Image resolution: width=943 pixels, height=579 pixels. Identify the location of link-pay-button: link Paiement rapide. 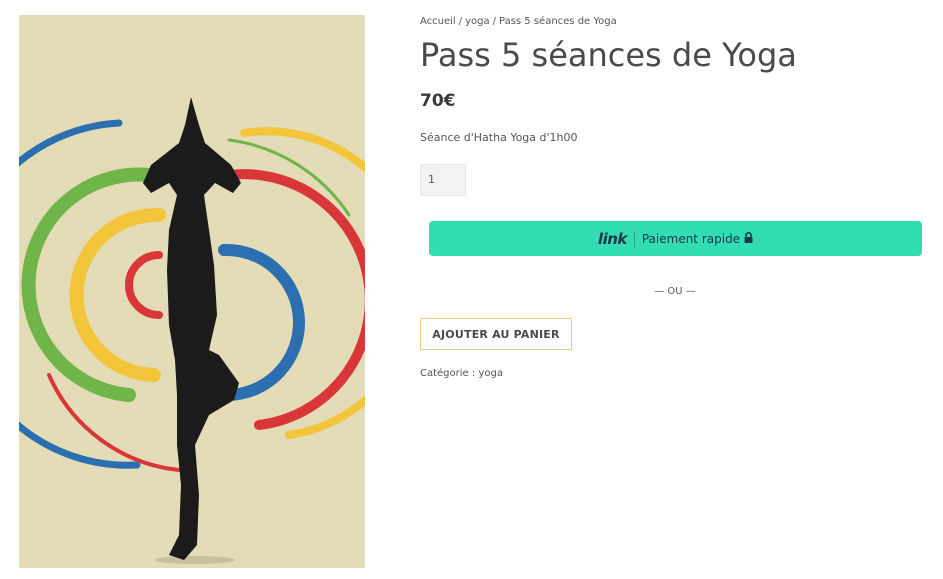
(675, 238).